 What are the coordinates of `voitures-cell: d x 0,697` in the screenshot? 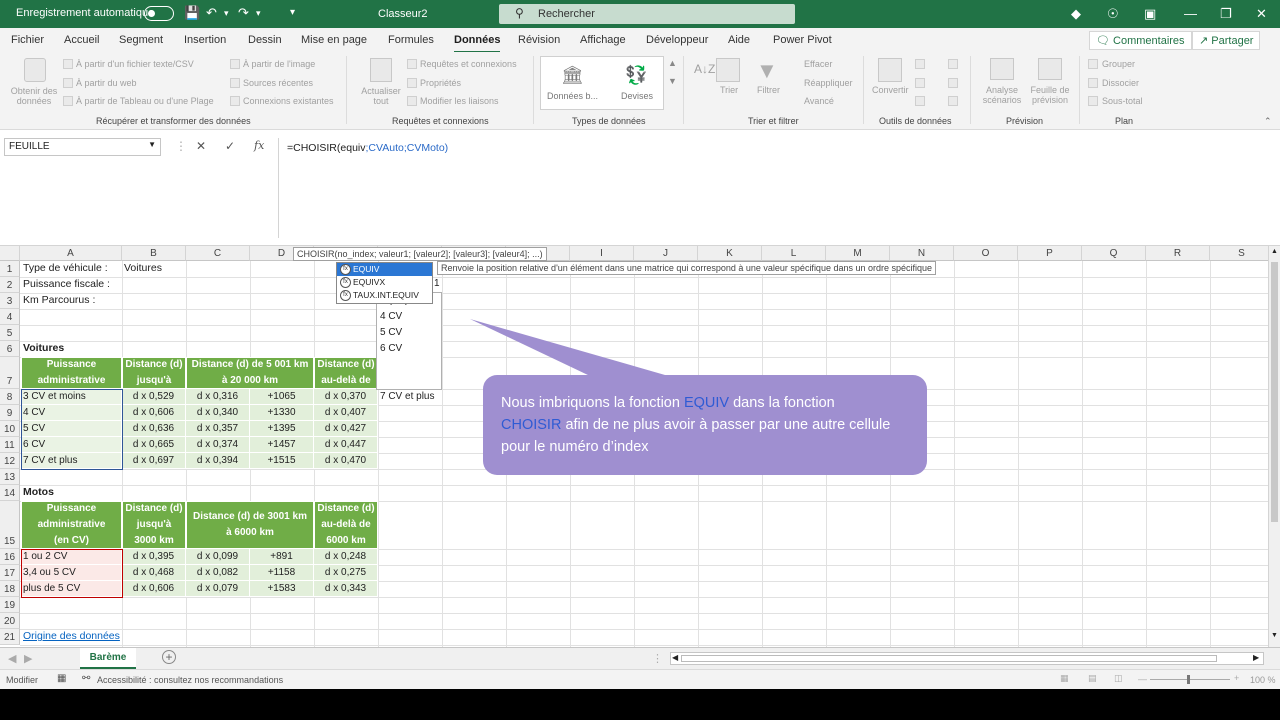 It's located at (154, 461).